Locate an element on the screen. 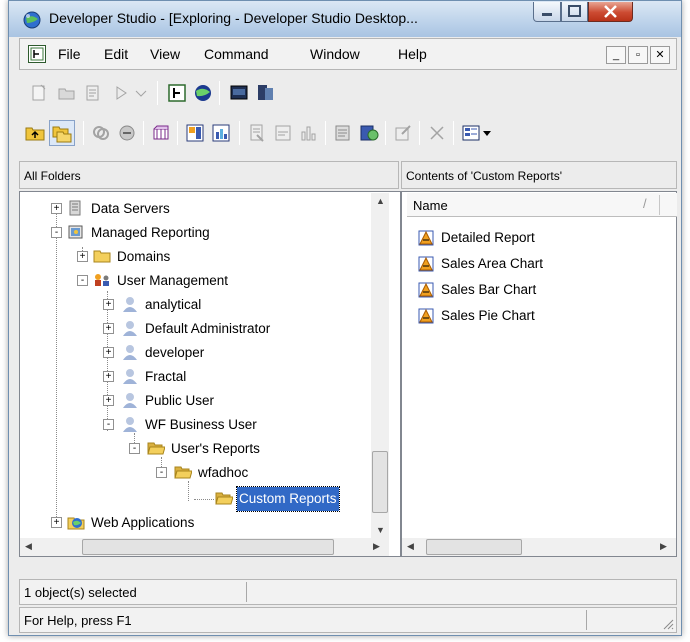 Image resolution: width=690 pixels, height=642 pixels. cube-icon is located at coordinates (161, 133).